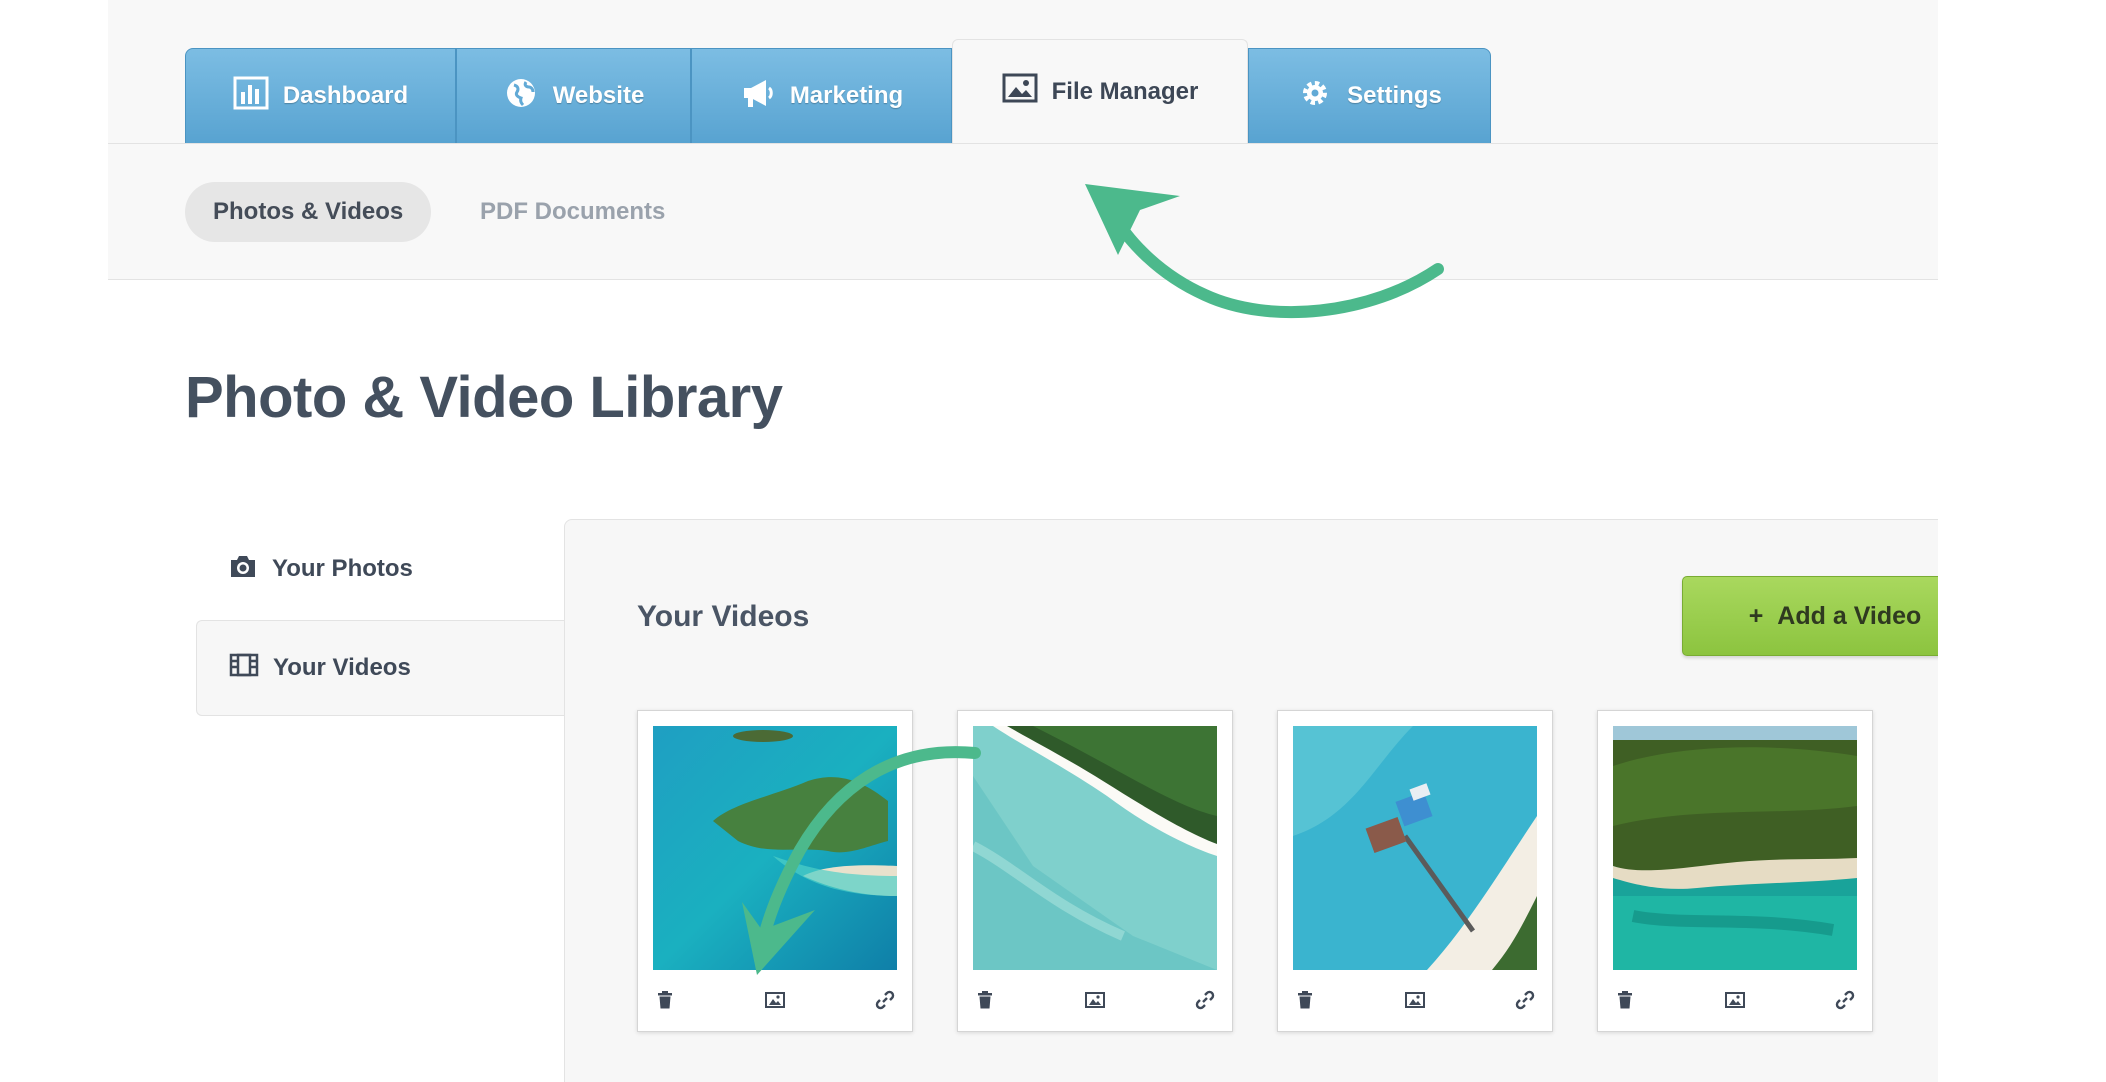 The width and height of the screenshot is (2106, 1082). What do you see at coordinates (1849, 615) in the screenshot?
I see `add-video-label: Add a Video` at bounding box center [1849, 615].